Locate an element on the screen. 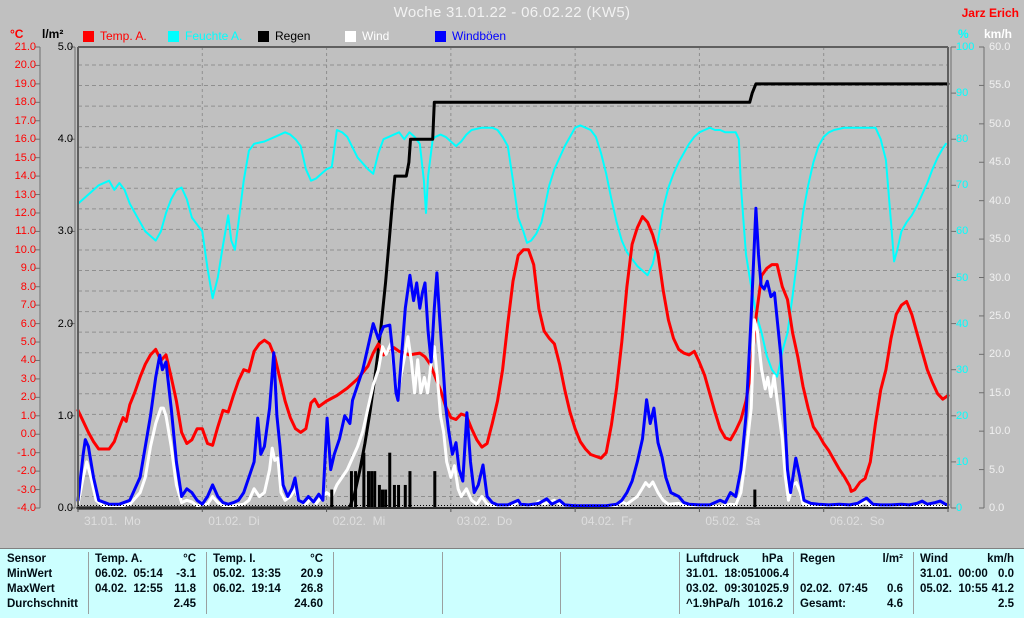 The width and height of the screenshot is (1024, 618). wind-tick-label: 40.0 is located at coordinates (1000, 200).